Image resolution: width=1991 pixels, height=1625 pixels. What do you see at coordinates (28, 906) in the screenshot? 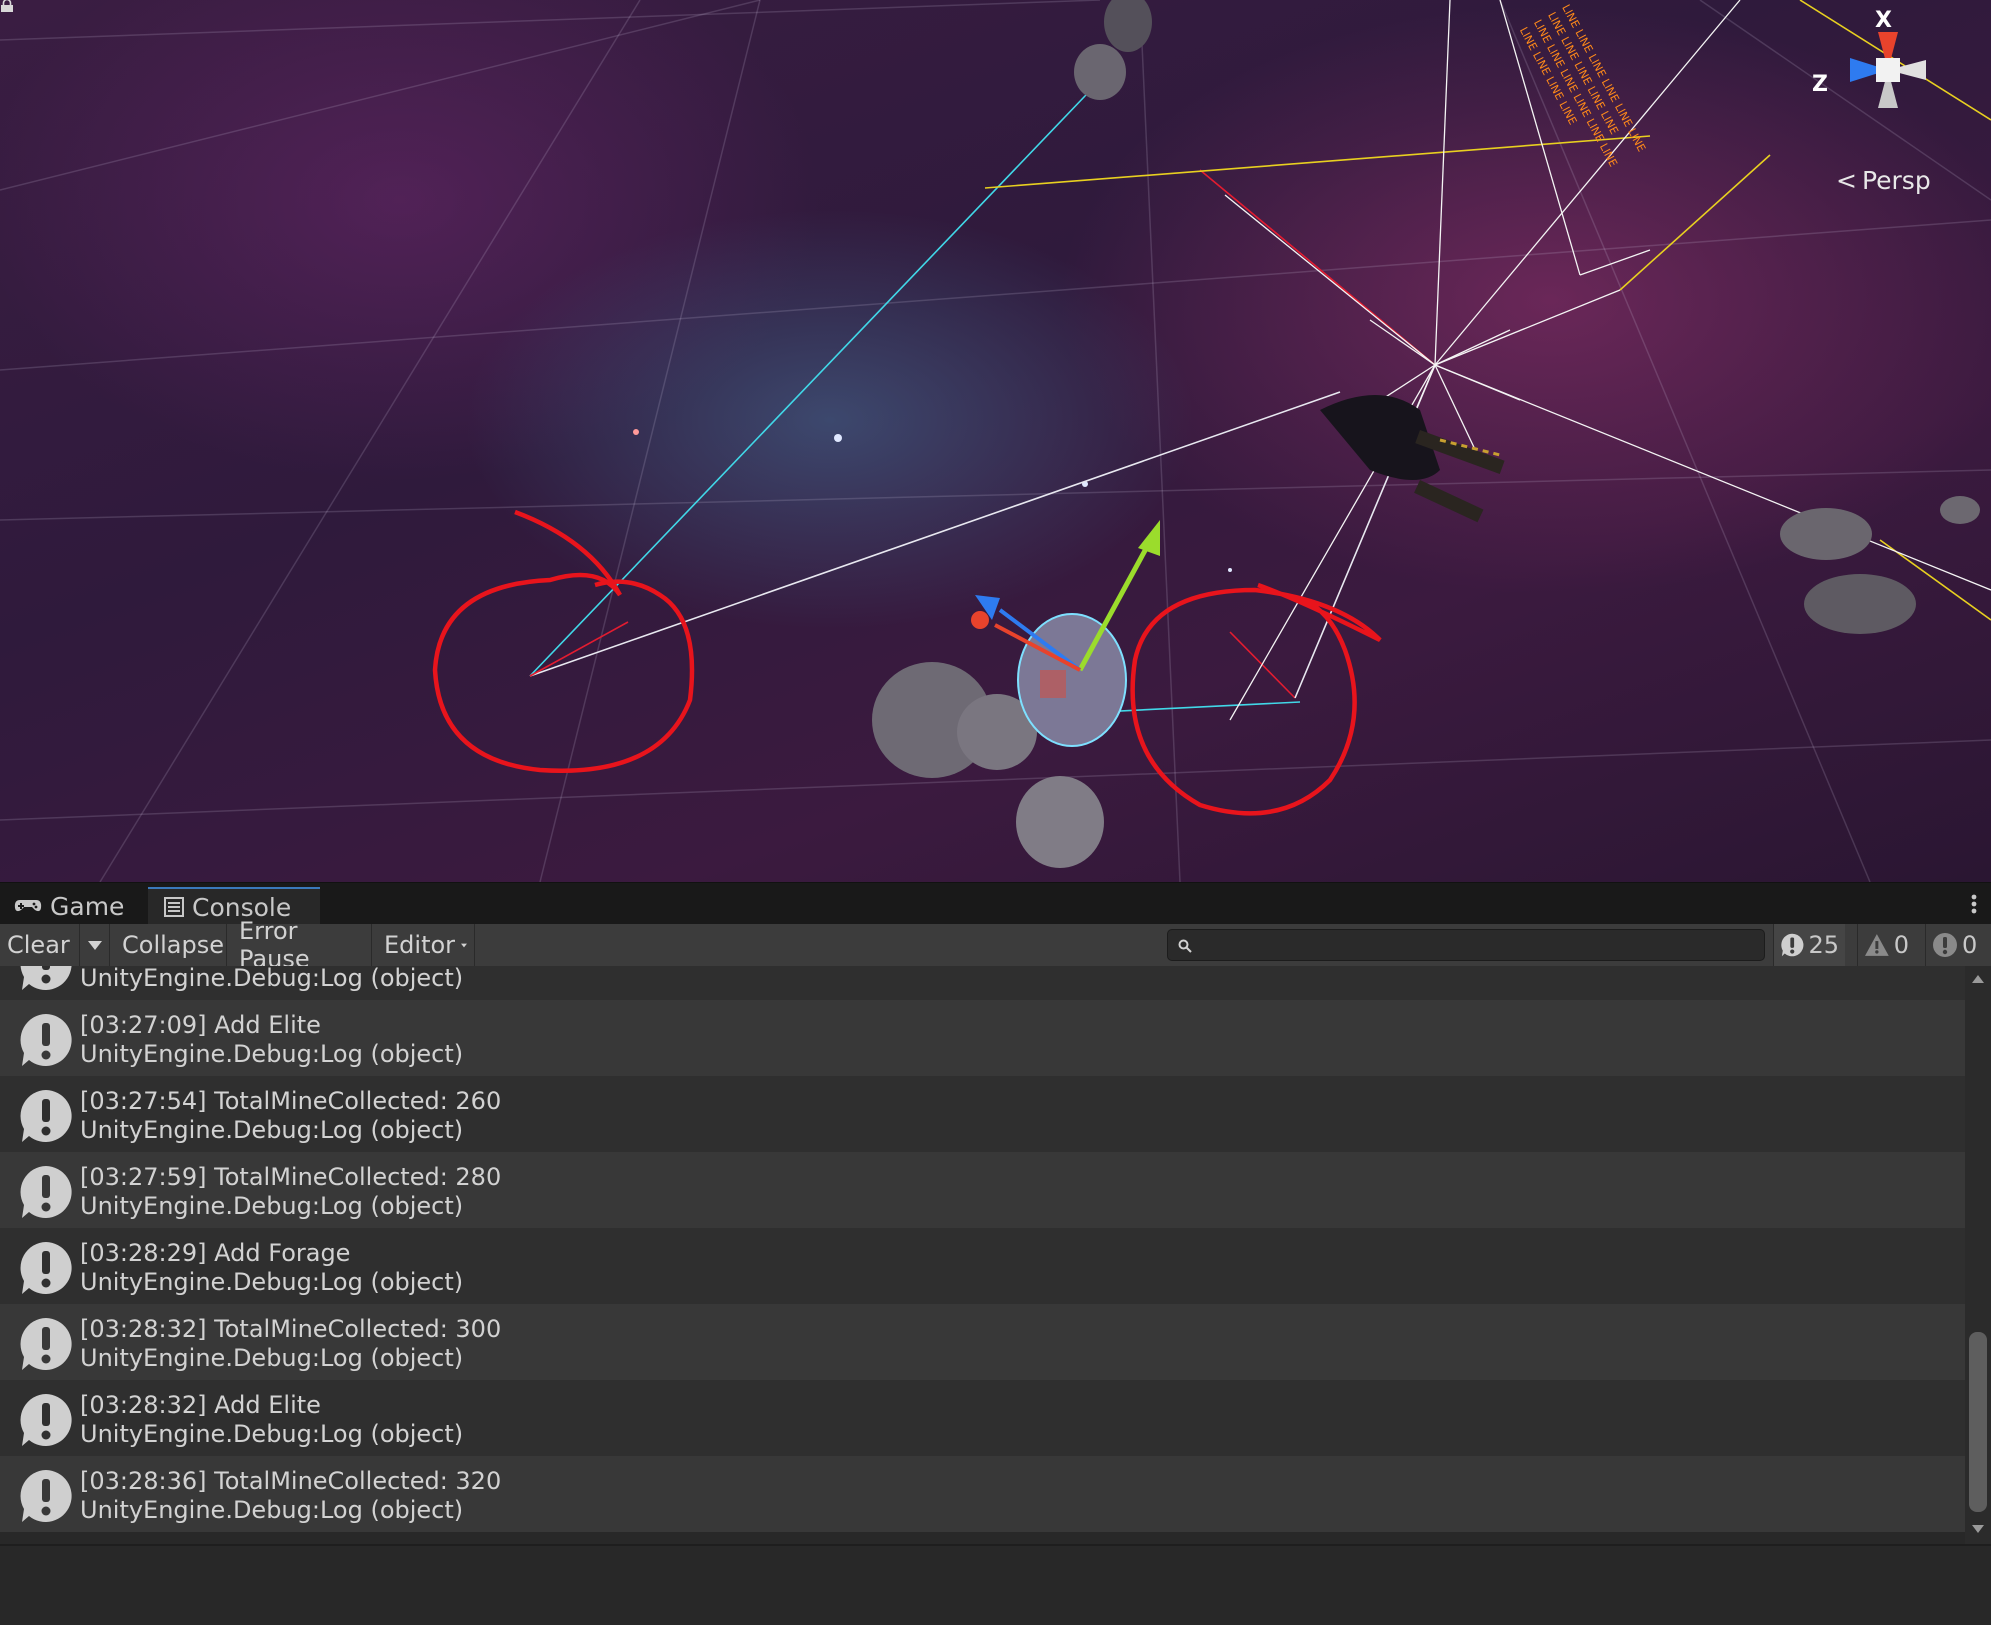
I see `gamepad-icon` at bounding box center [28, 906].